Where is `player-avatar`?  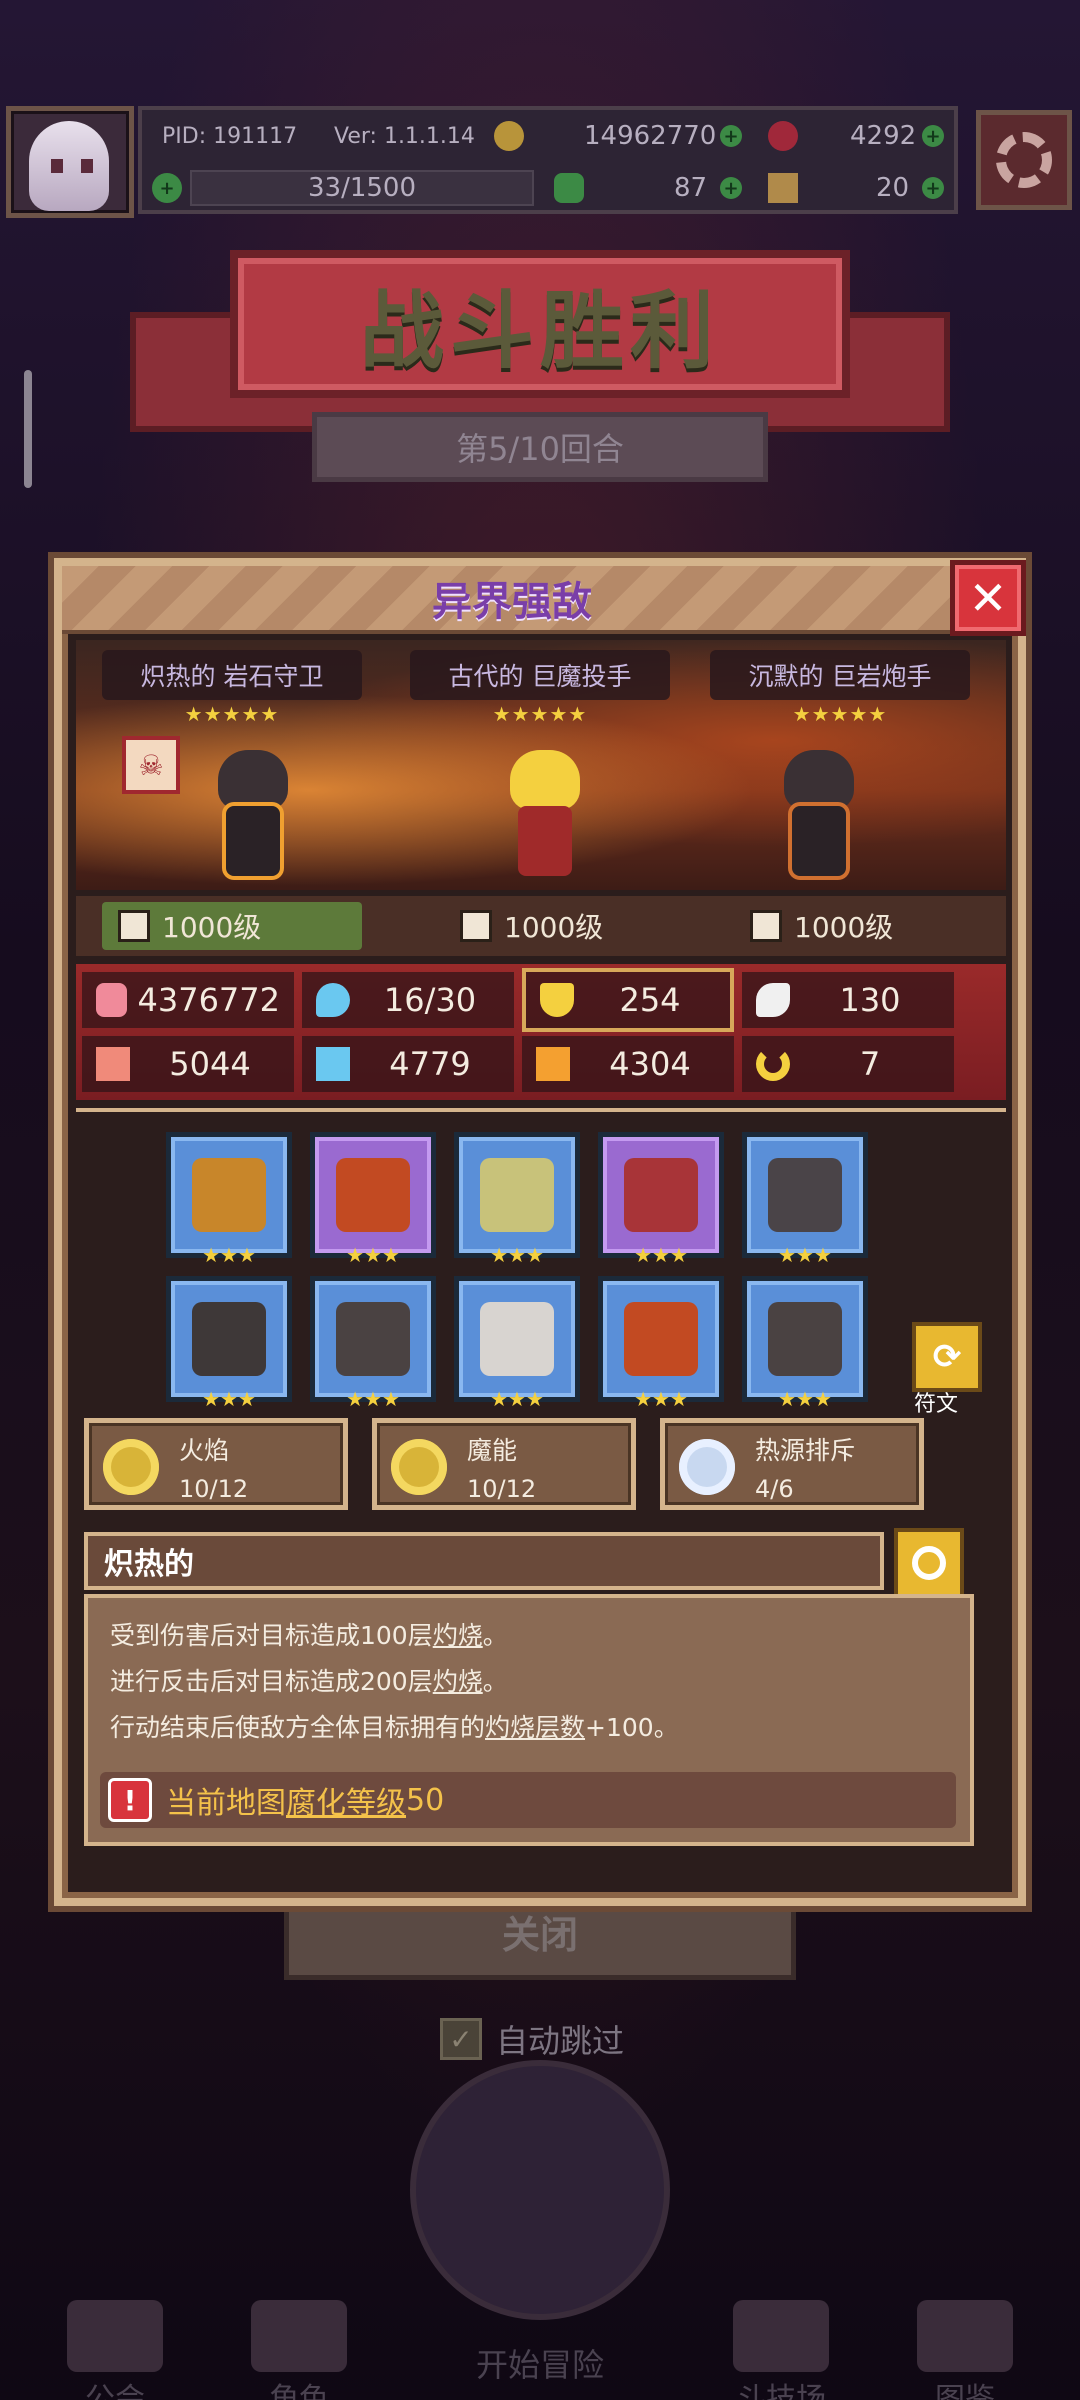 player-avatar is located at coordinates (70, 162).